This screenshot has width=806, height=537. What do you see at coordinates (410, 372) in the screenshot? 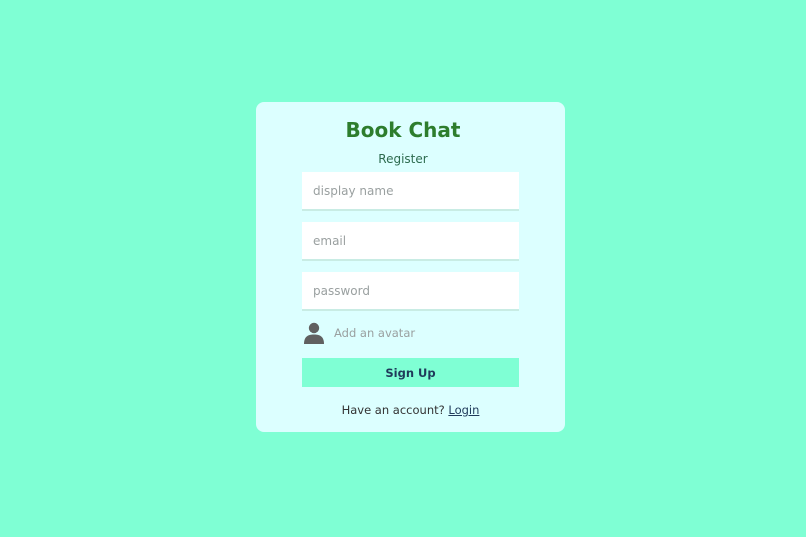
I see `sign-up-button: Sign Up` at bounding box center [410, 372].